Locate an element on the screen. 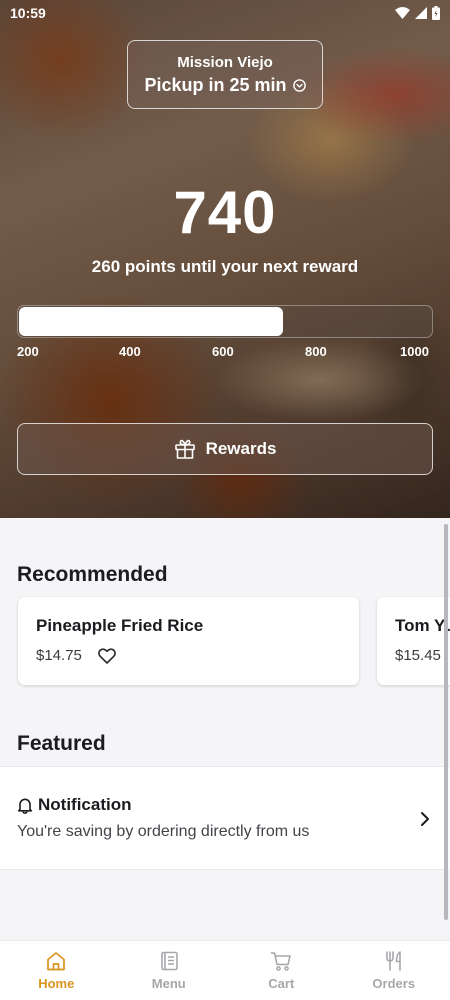 The width and height of the screenshot is (450, 1000). bottom-nav: Home Menu Cart Orders is located at coordinates (225, 970).